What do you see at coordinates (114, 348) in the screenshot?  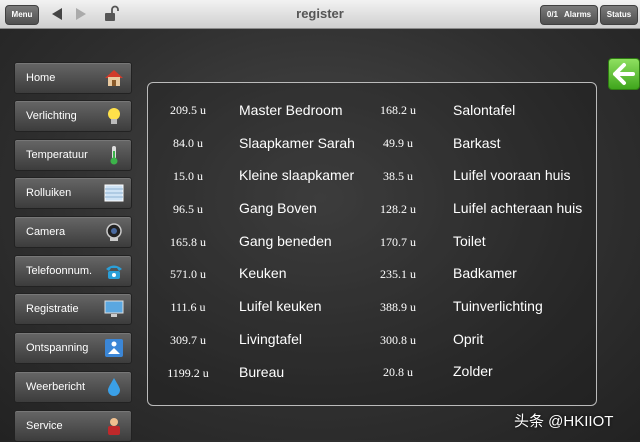 I see `relax-icon` at bounding box center [114, 348].